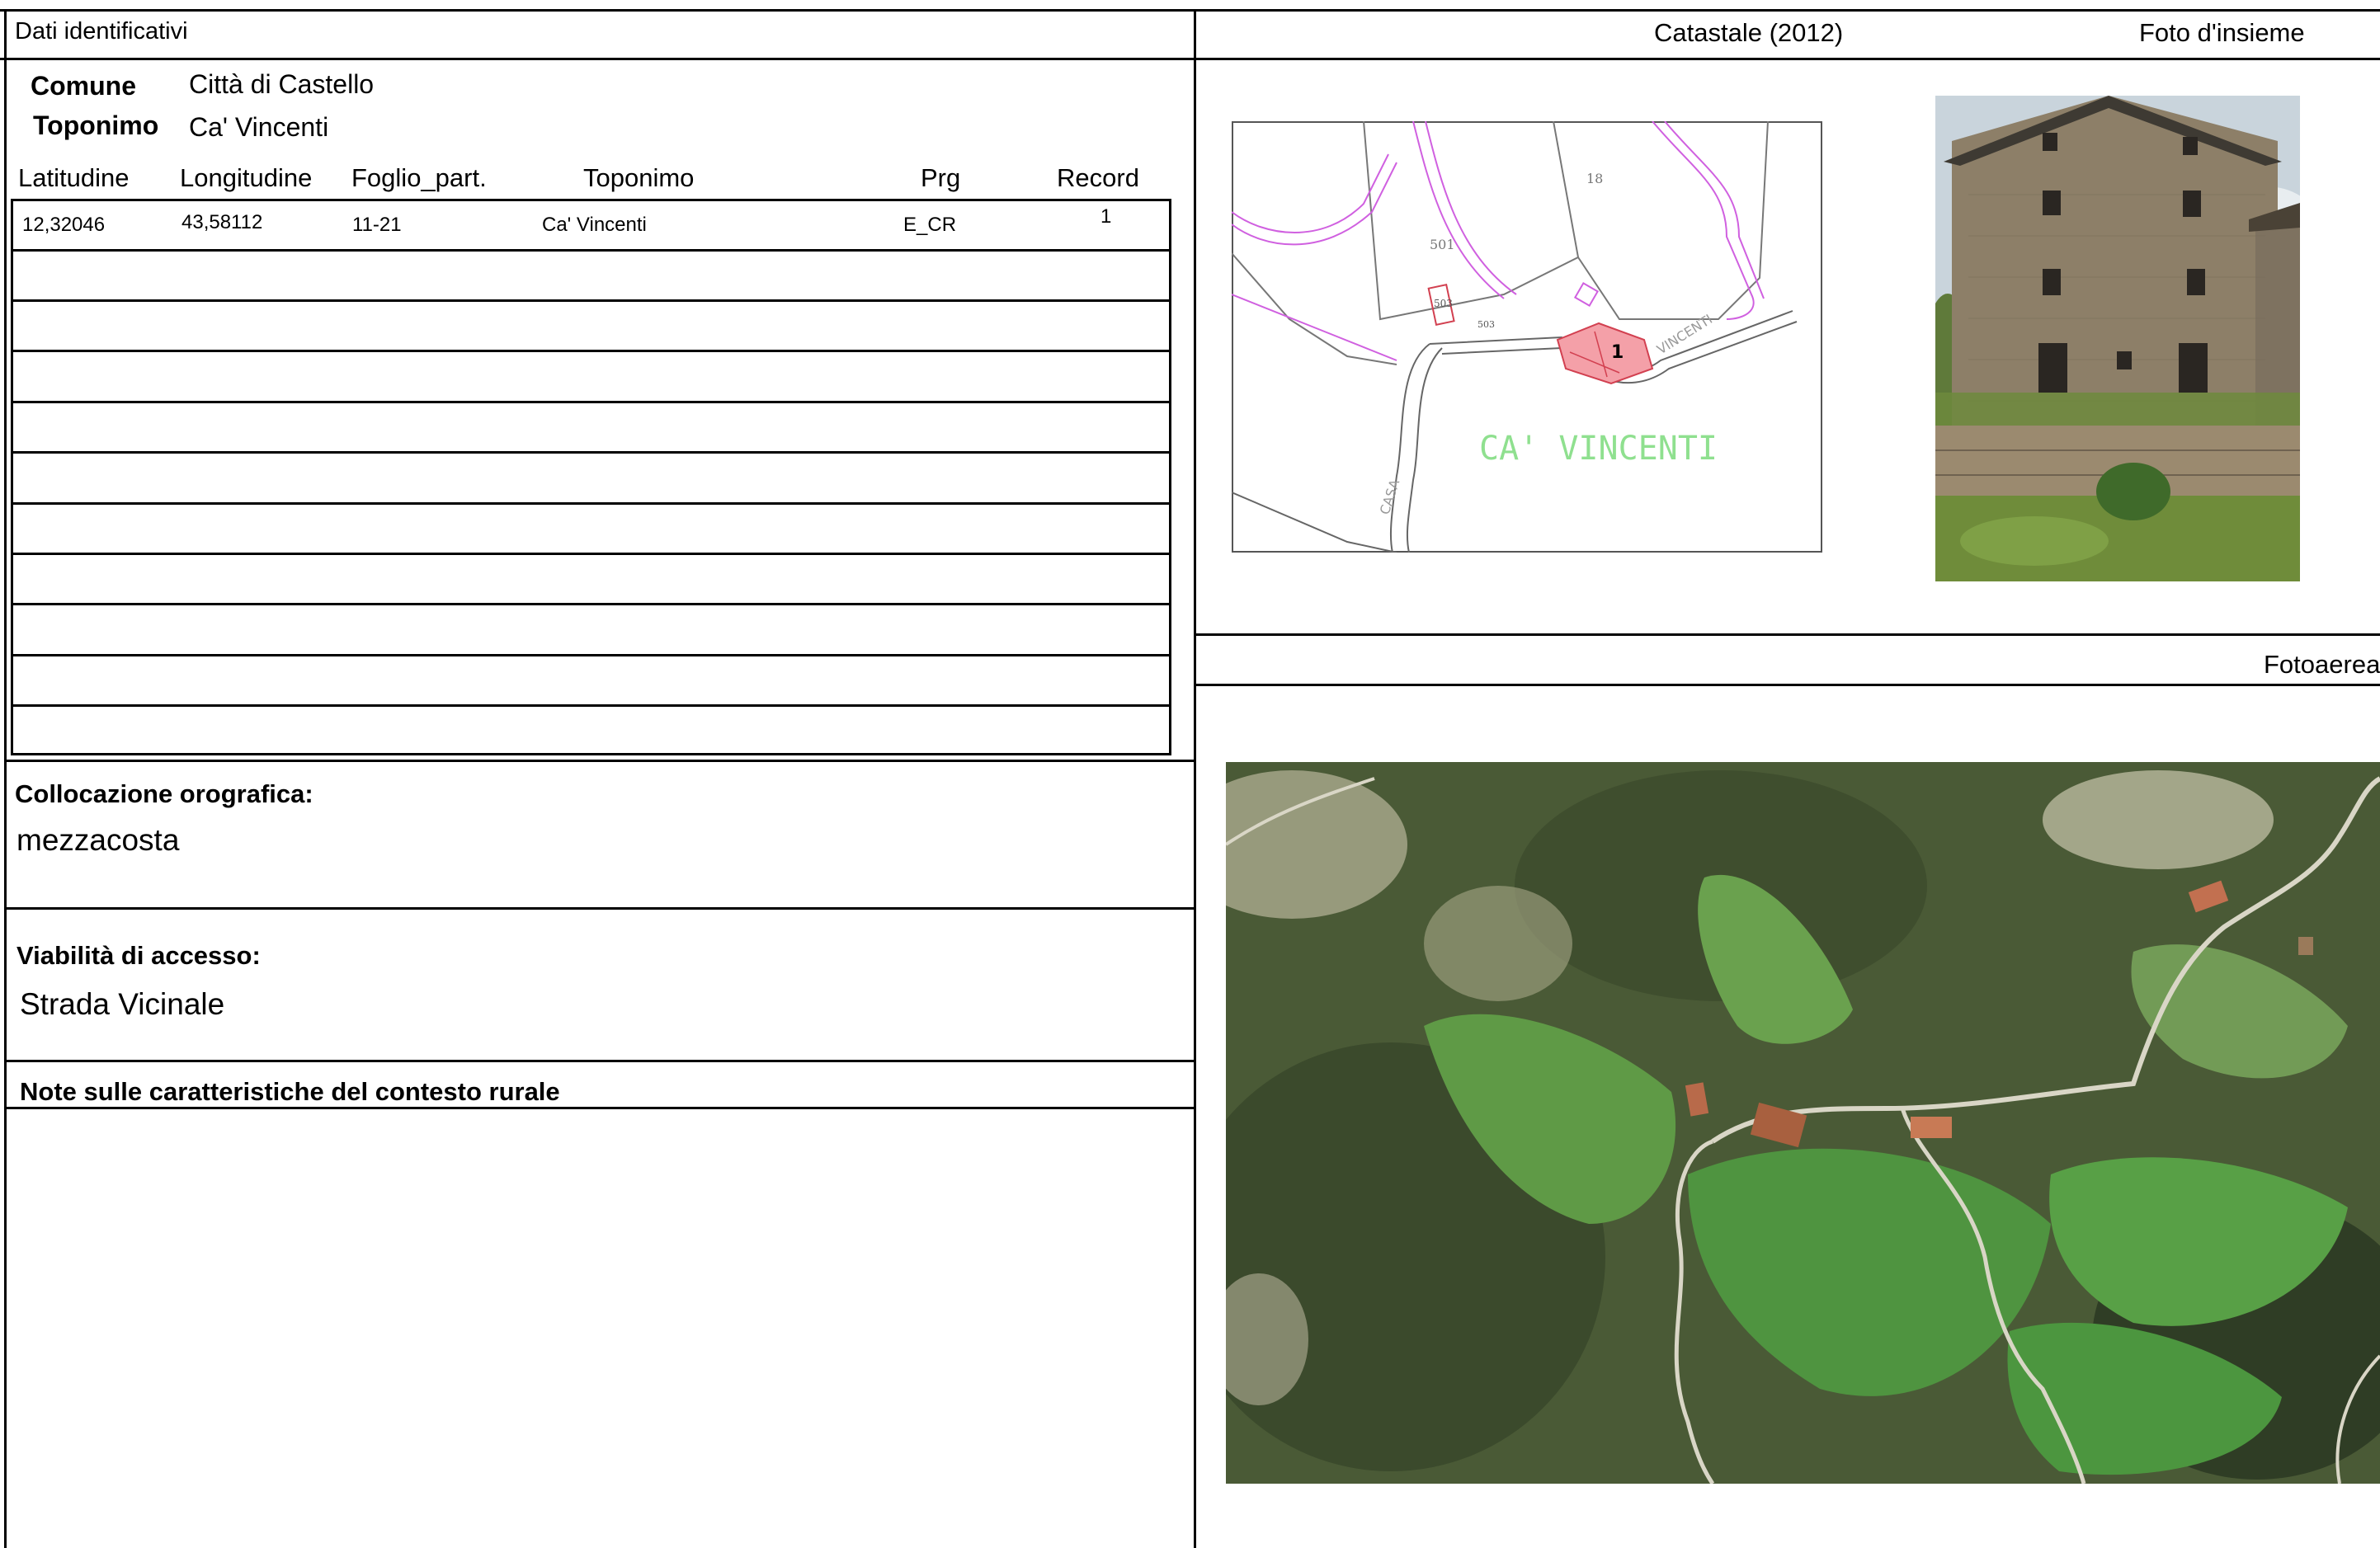 This screenshot has width=2380, height=1548. Describe the element at coordinates (930, 225) in the screenshot. I see `cell-prg: E_CR` at that location.